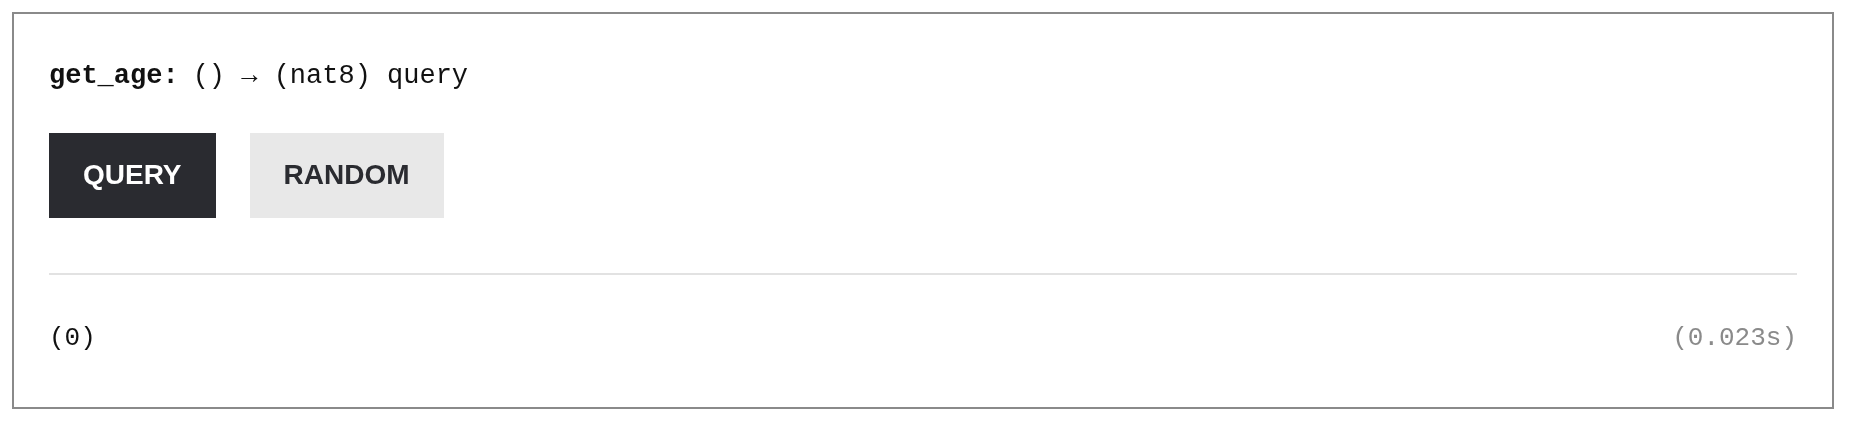  I want to click on result-value: (0), so click(72, 338).